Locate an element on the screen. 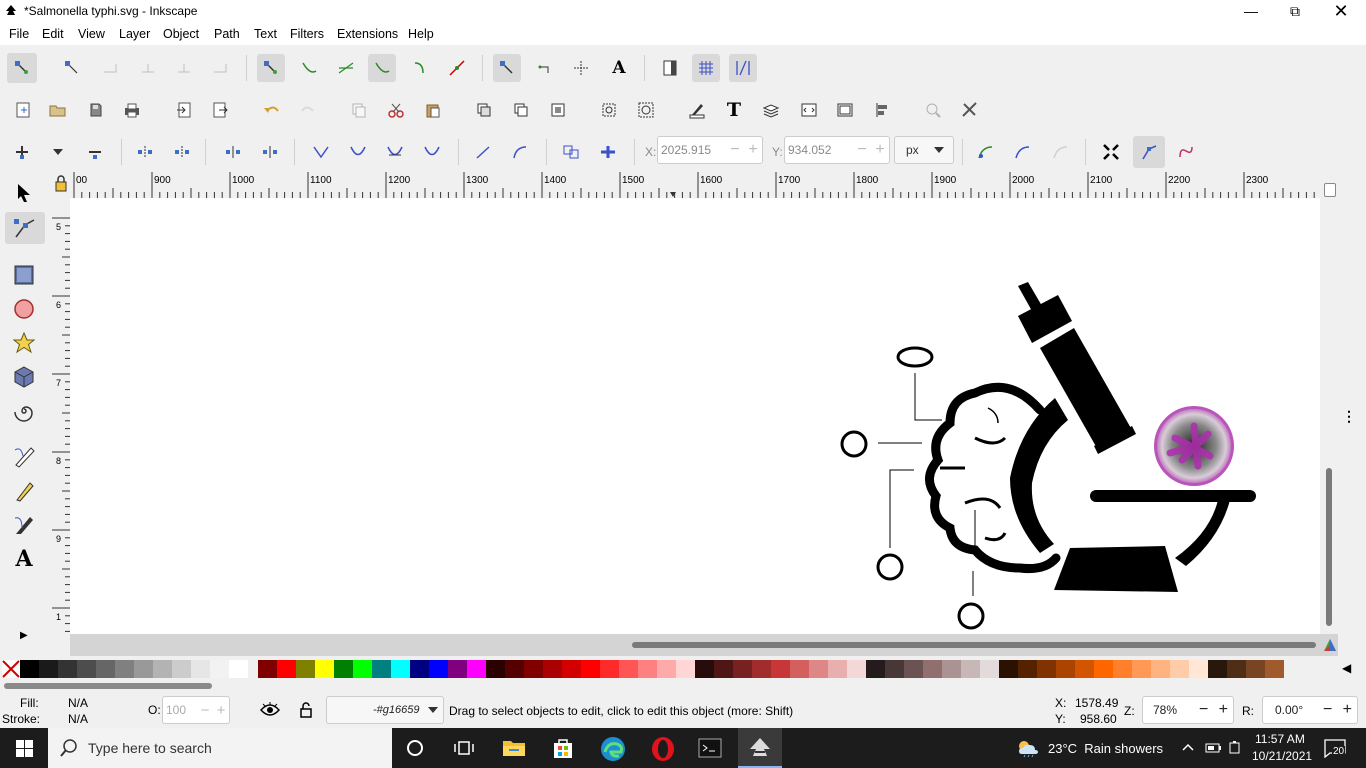 Image resolution: width=1366 pixels, height=768 pixels. menu-path: Path is located at coordinates (227, 34).